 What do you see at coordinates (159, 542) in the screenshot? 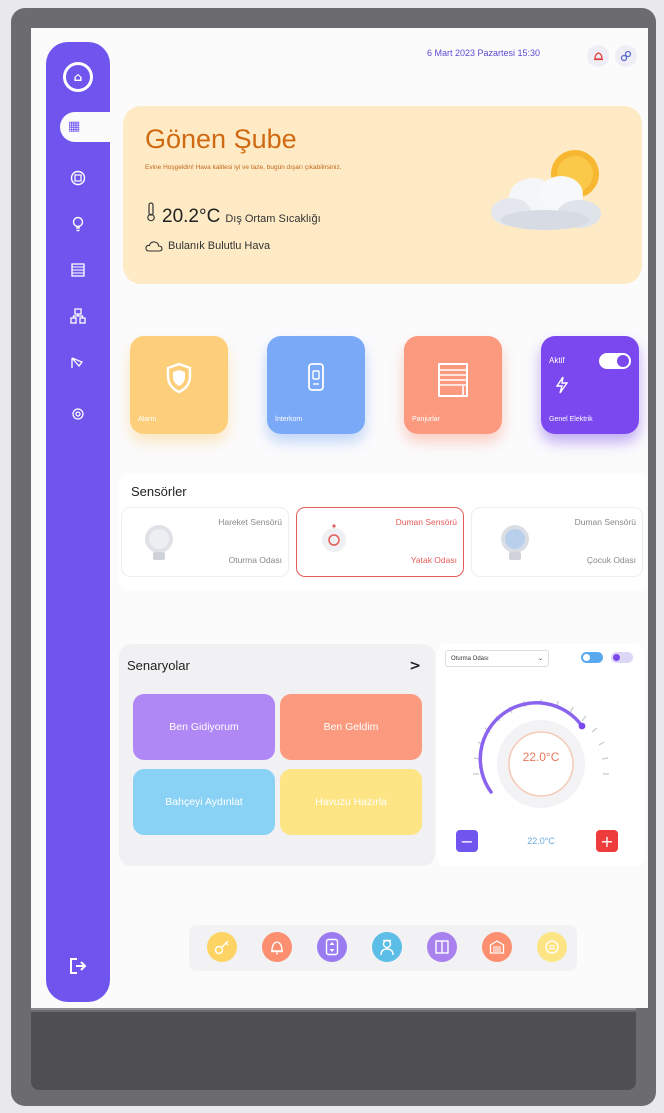
I see `motion-sensor-icon` at bounding box center [159, 542].